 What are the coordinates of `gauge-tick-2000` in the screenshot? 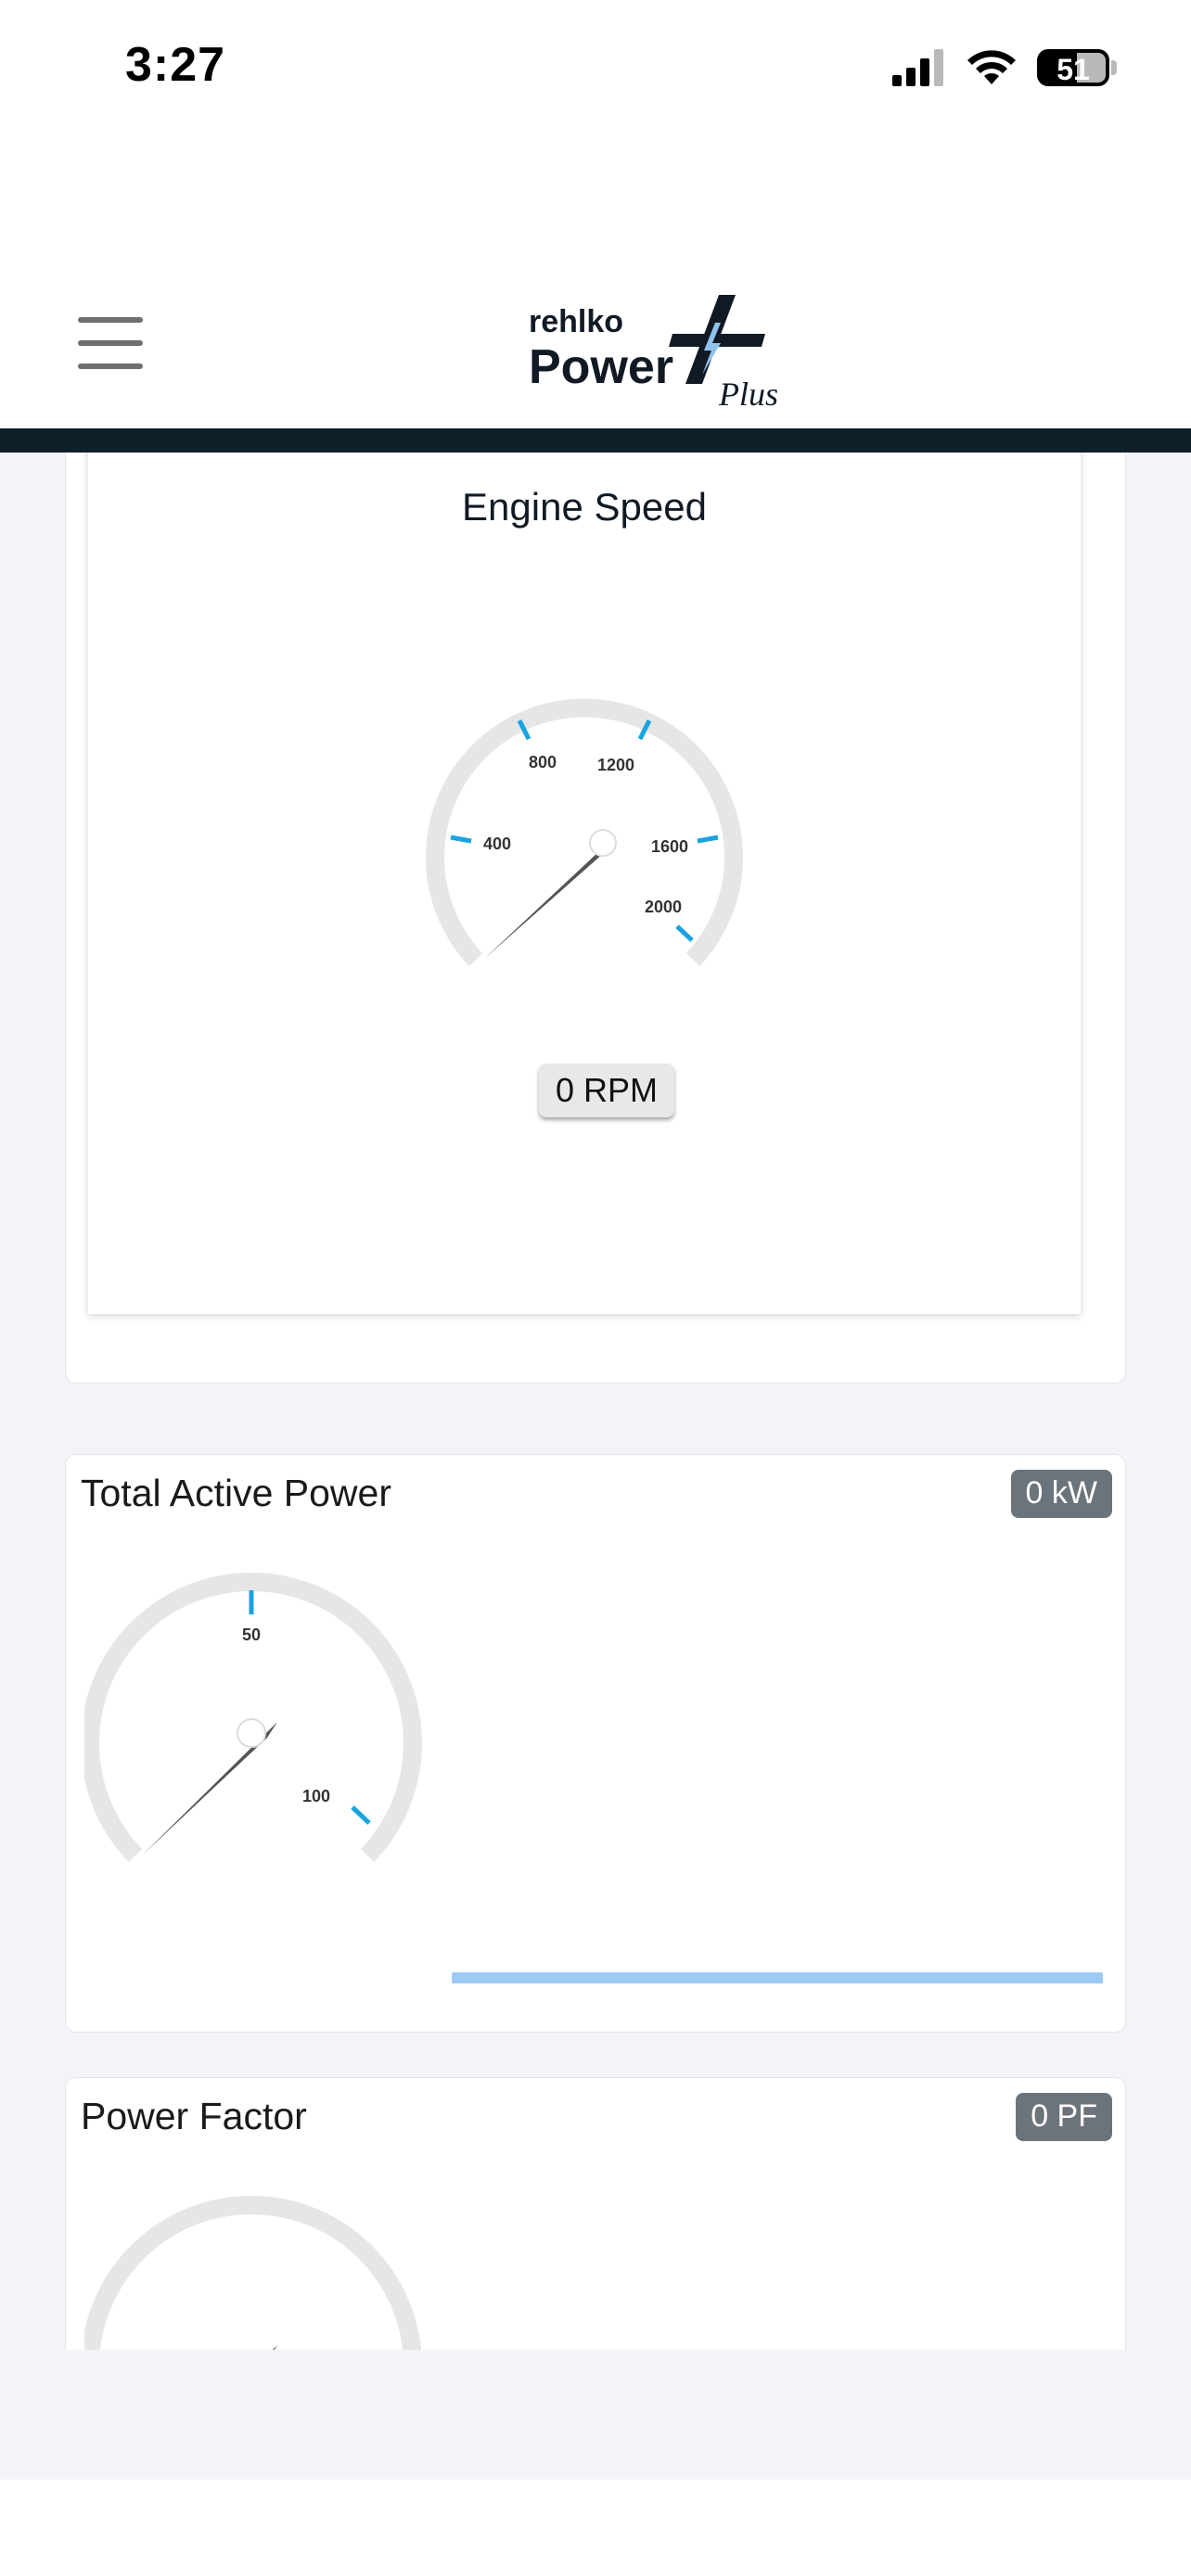 It's located at (684, 933).